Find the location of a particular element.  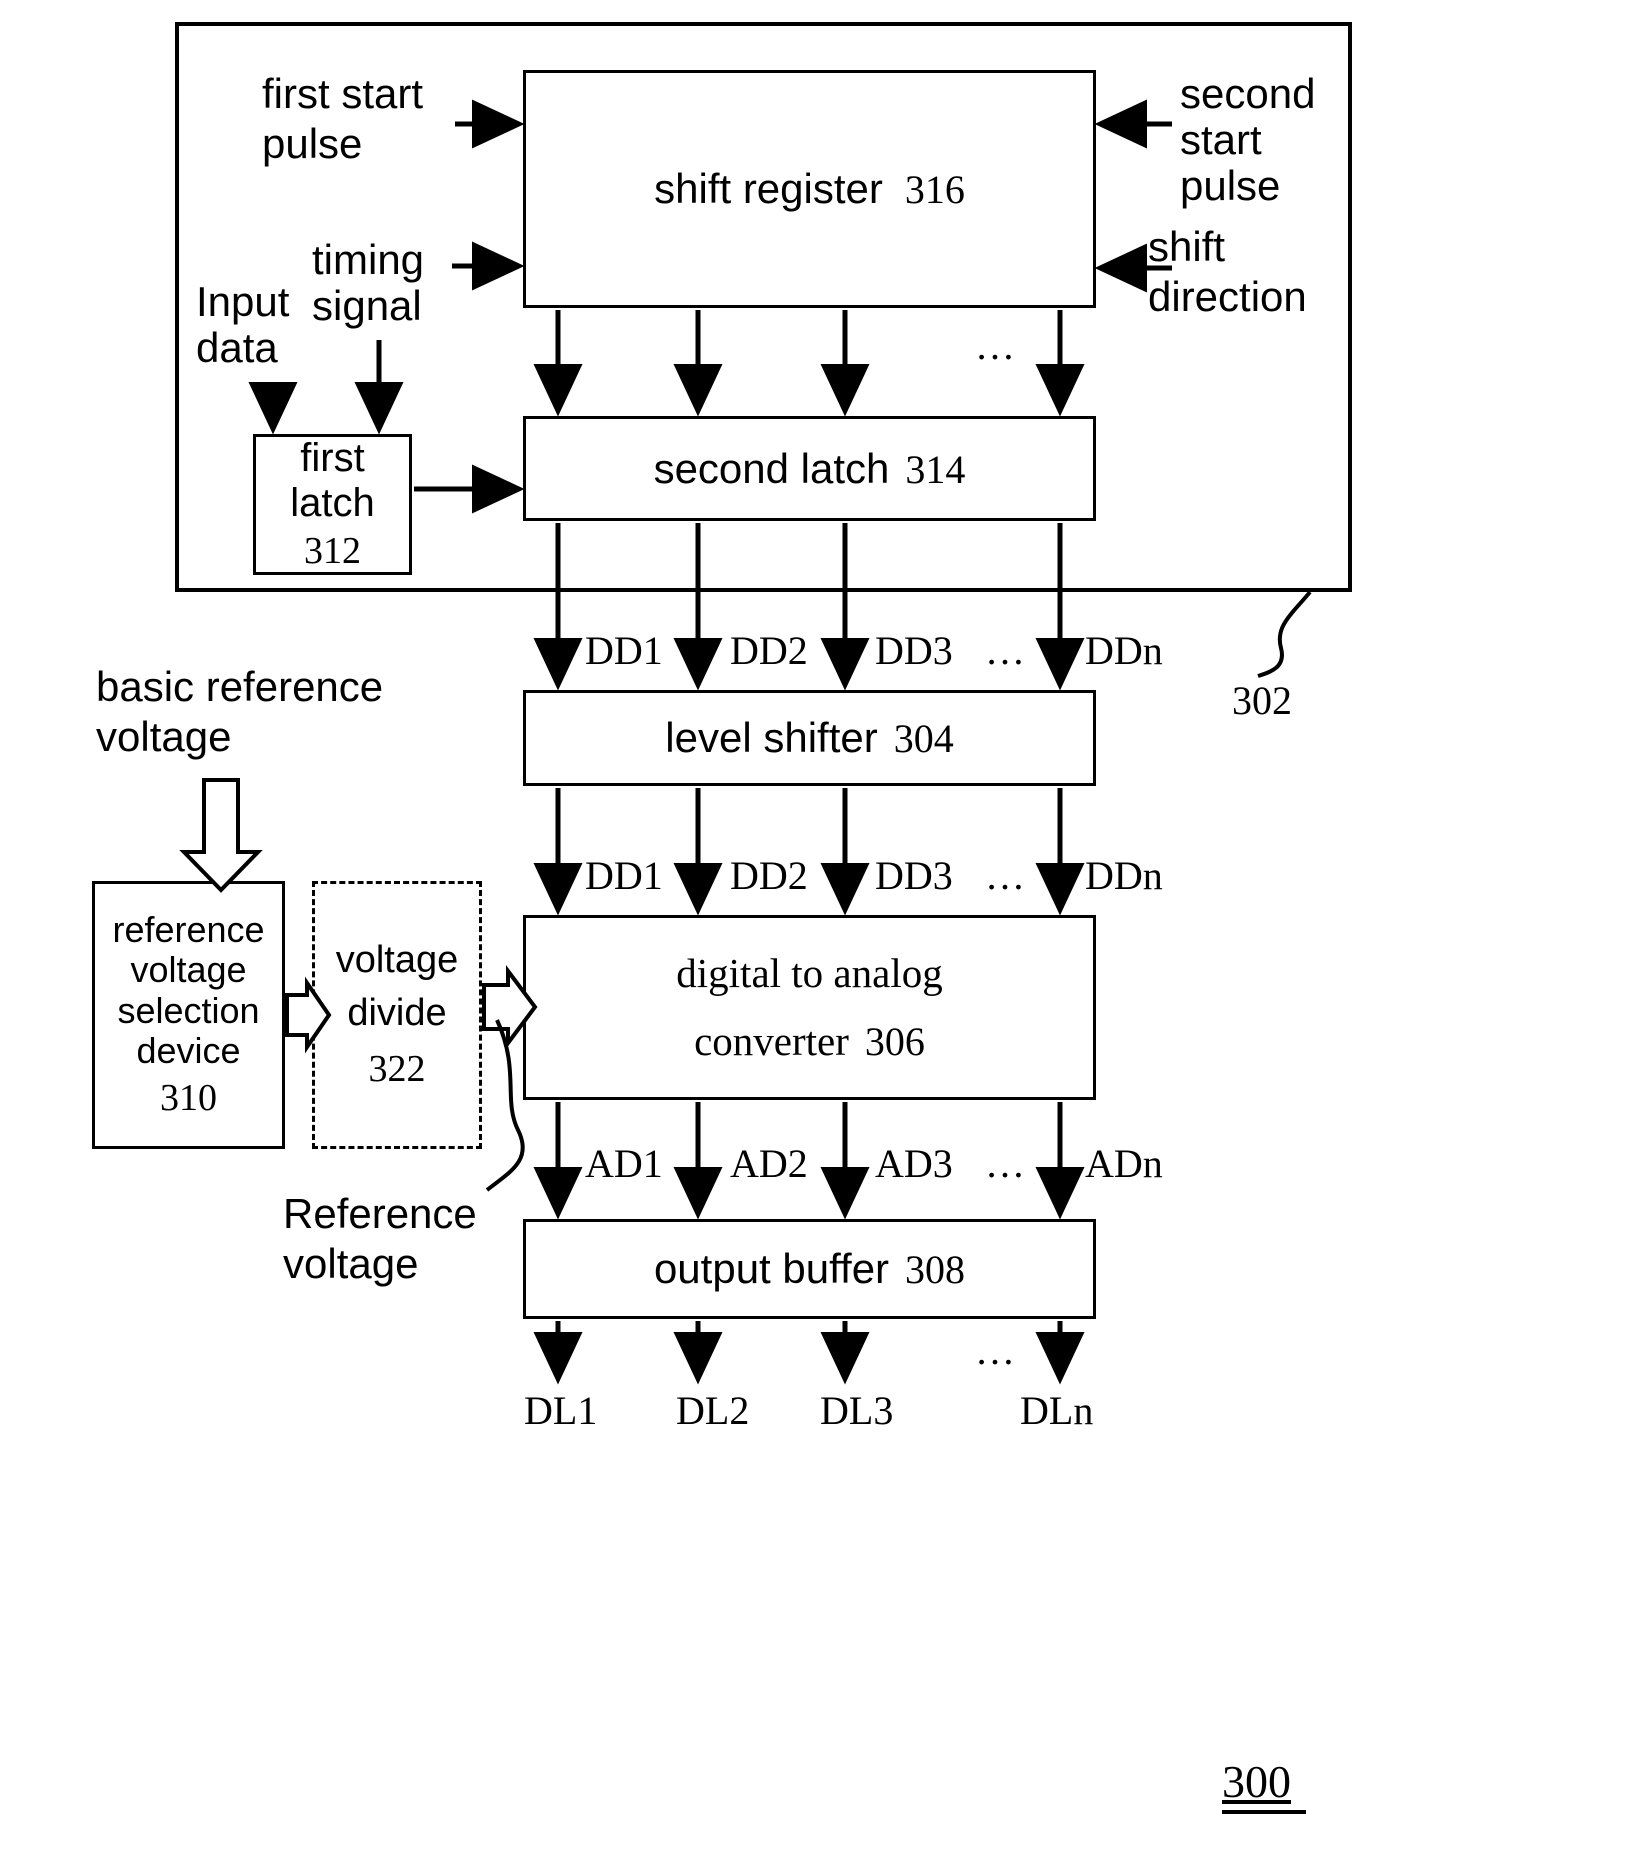

block-first-latch: first latch 312 is located at coordinates (332, 504).